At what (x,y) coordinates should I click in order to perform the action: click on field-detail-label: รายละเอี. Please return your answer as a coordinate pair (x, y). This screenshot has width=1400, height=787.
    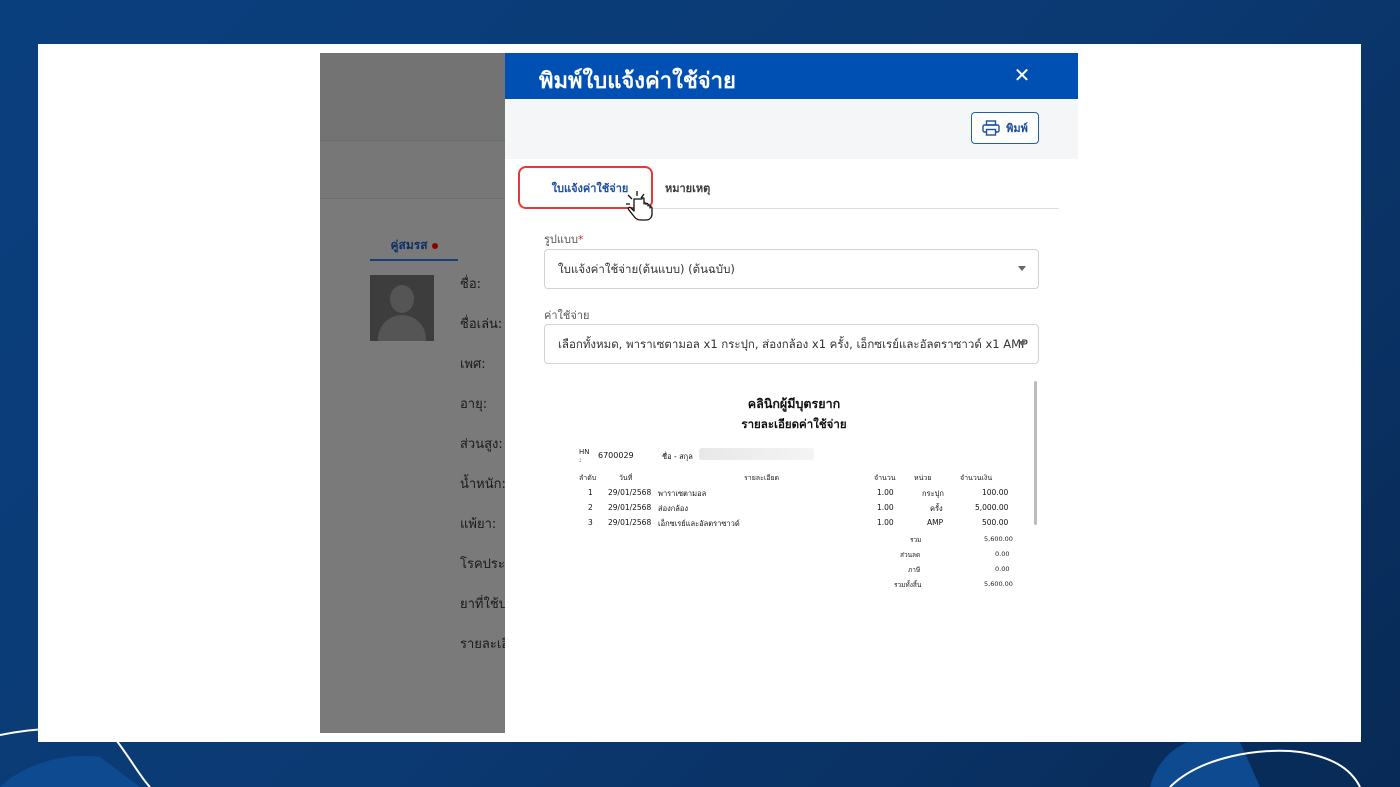
    Looking at the image, I should click on (484, 644).